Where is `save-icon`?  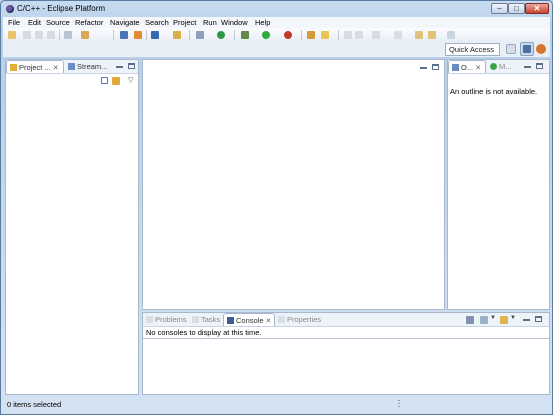 save-icon is located at coordinates (27, 35).